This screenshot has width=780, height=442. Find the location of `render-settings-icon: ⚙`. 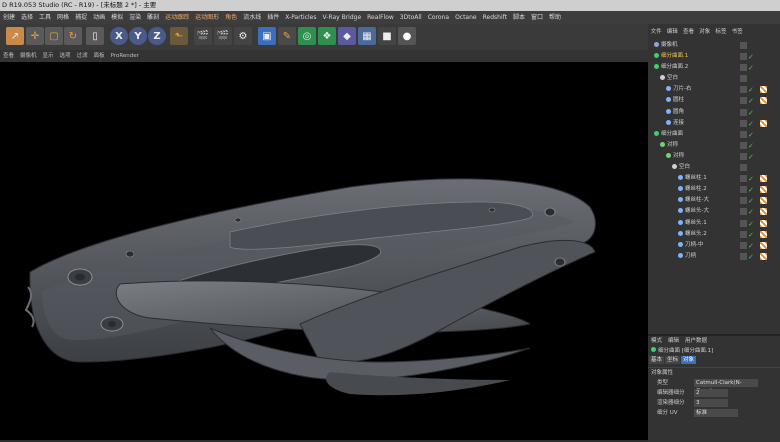

render-settings-icon: ⚙ is located at coordinates (243, 36).